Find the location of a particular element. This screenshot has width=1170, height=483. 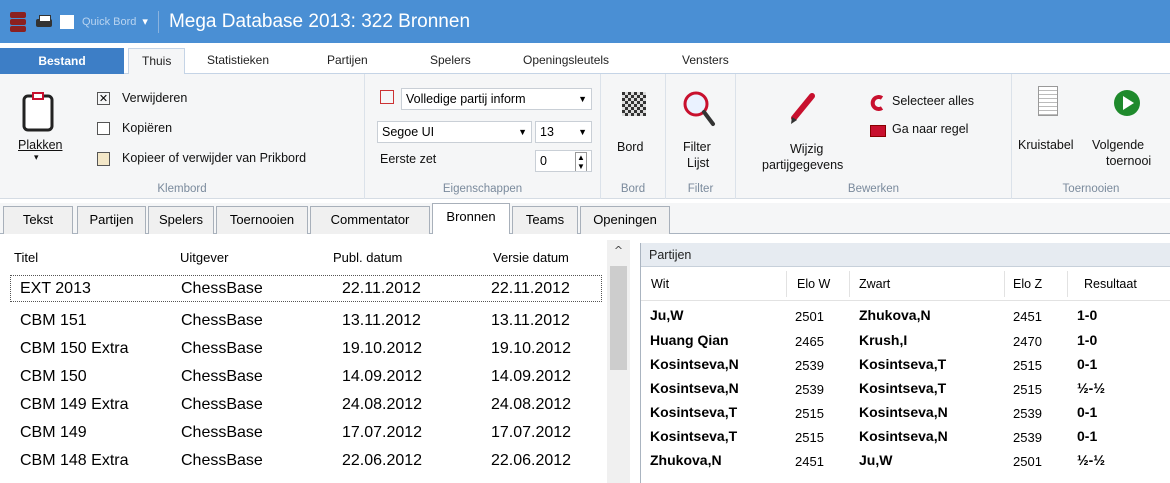

next-tournament-button: Volgende toernooi is located at coordinates (1130, 129).